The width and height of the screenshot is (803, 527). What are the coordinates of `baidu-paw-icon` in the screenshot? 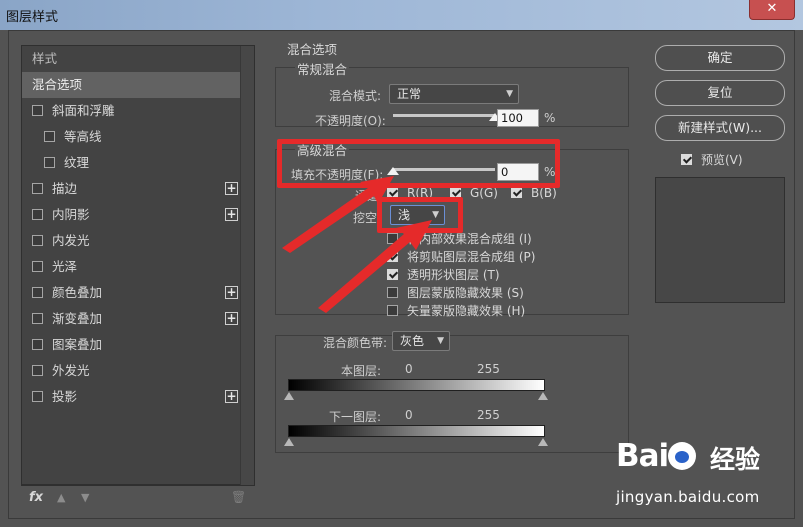 It's located at (682, 456).